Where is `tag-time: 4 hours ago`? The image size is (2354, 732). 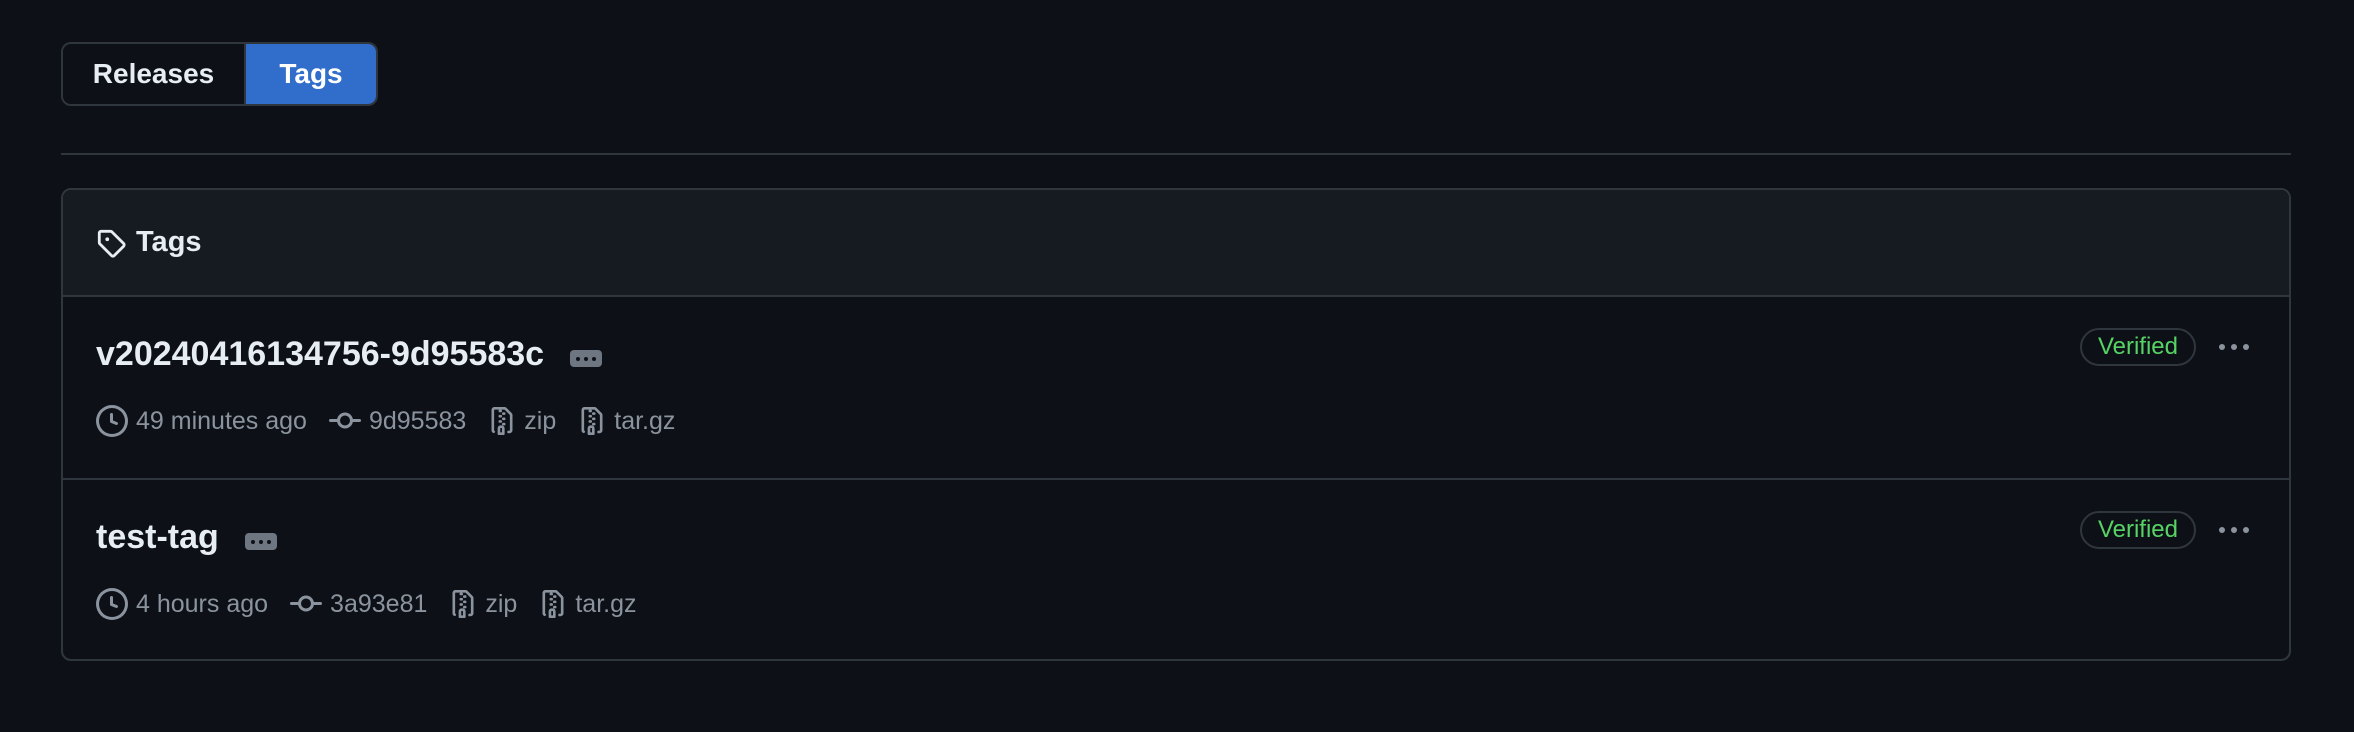 tag-time: 4 hours ago is located at coordinates (182, 604).